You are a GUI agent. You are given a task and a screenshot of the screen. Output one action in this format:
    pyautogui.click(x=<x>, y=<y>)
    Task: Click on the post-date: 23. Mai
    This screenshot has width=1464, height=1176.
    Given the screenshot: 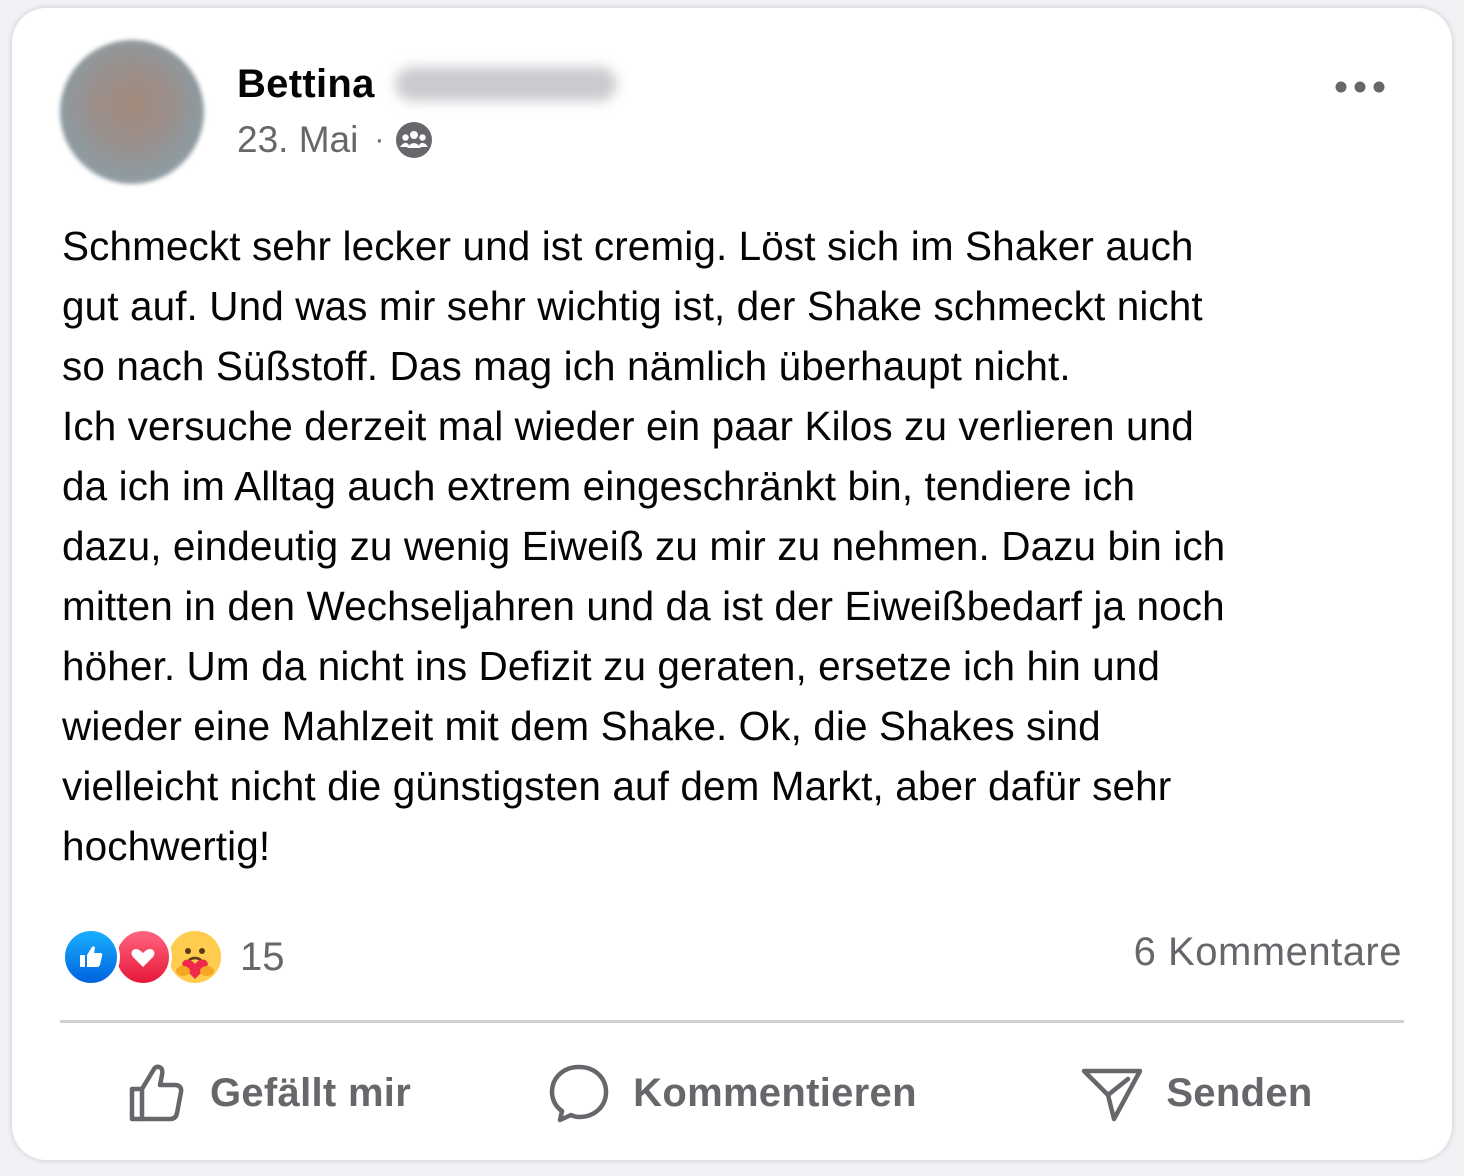 What is the action you would take?
    pyautogui.click(x=297, y=140)
    